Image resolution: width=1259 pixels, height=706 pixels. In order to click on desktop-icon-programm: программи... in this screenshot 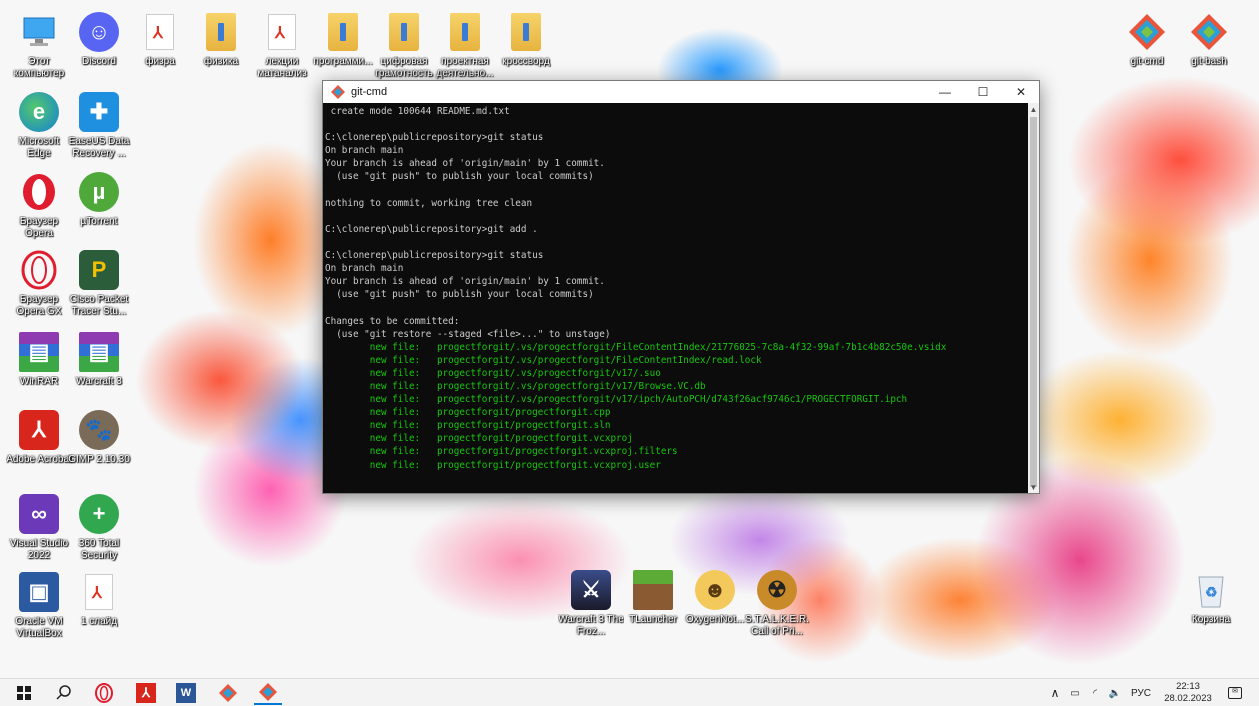, I will do `click(343, 40)`.